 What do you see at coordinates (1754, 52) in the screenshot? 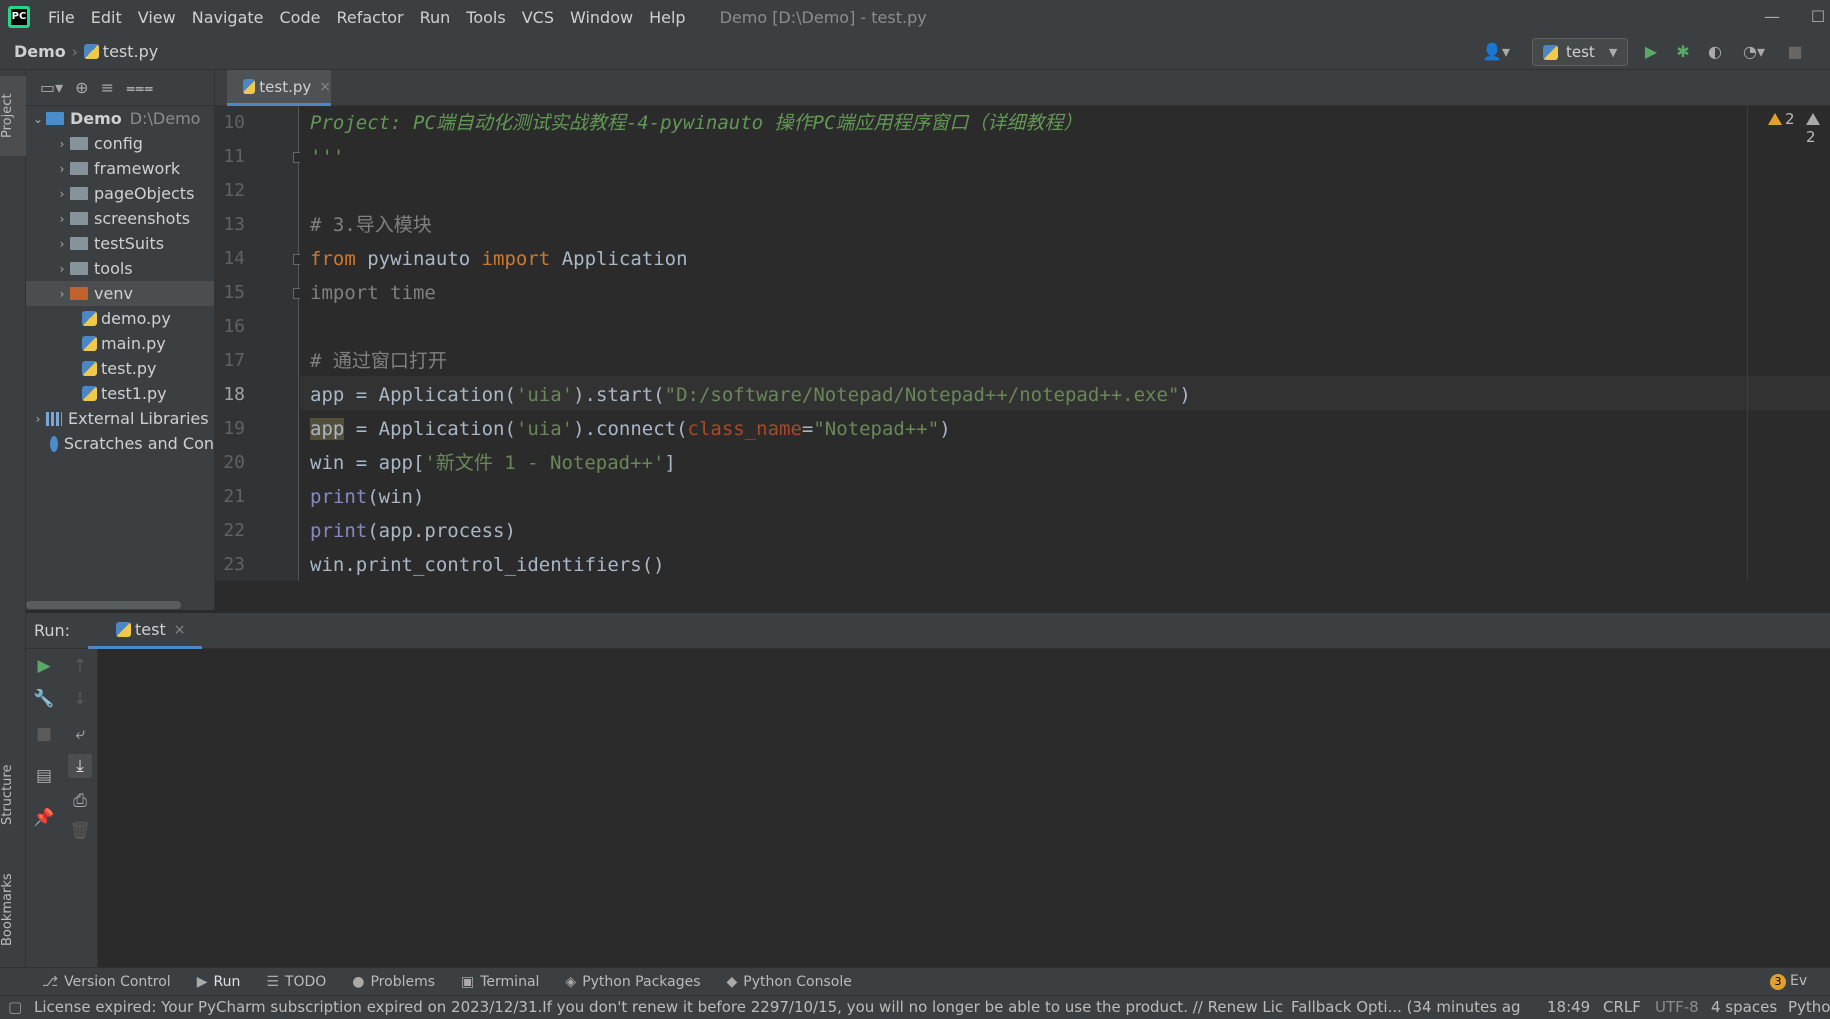
I see `profile-icon: ◔▾` at bounding box center [1754, 52].